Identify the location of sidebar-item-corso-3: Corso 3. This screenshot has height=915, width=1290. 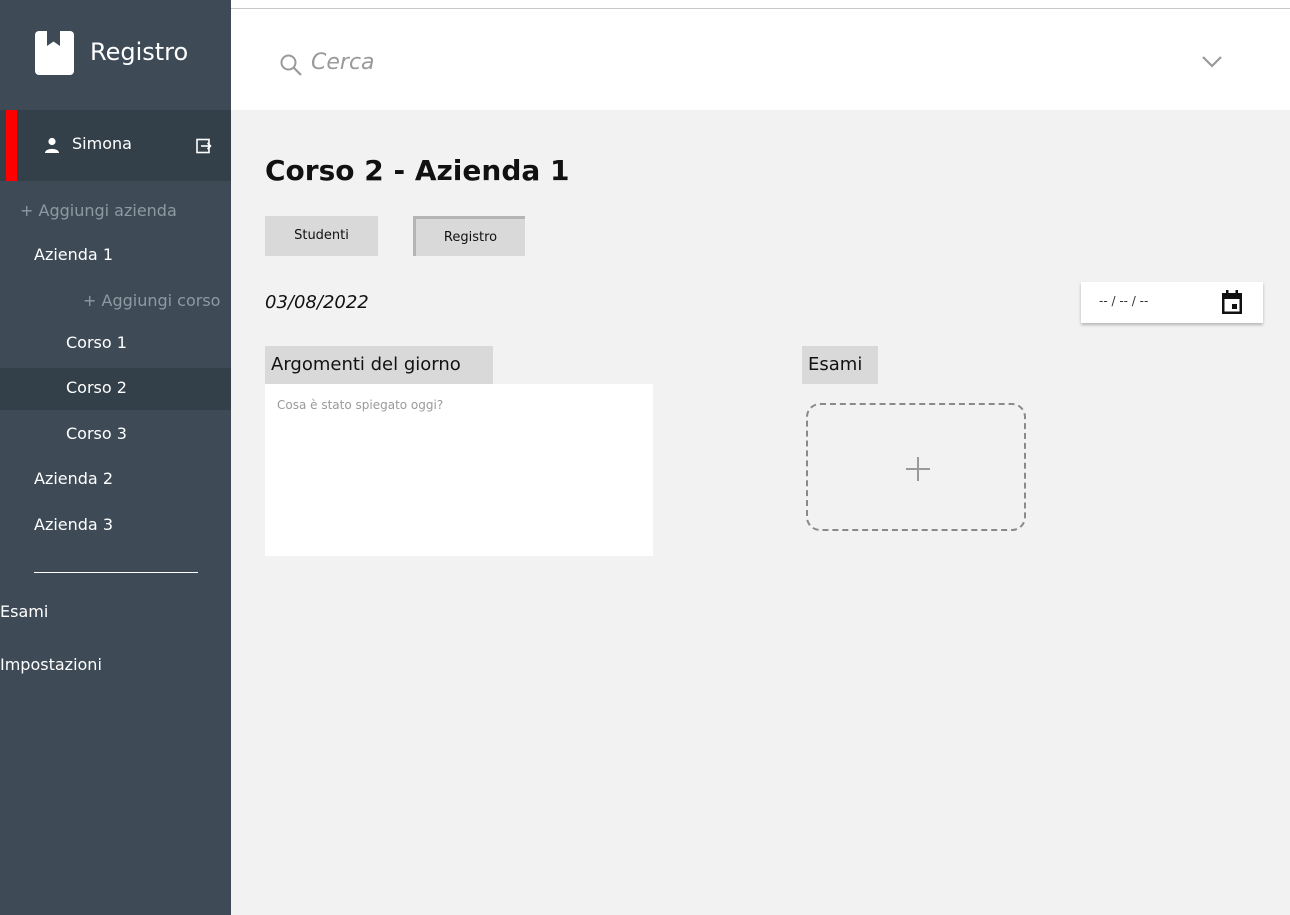
(96, 433).